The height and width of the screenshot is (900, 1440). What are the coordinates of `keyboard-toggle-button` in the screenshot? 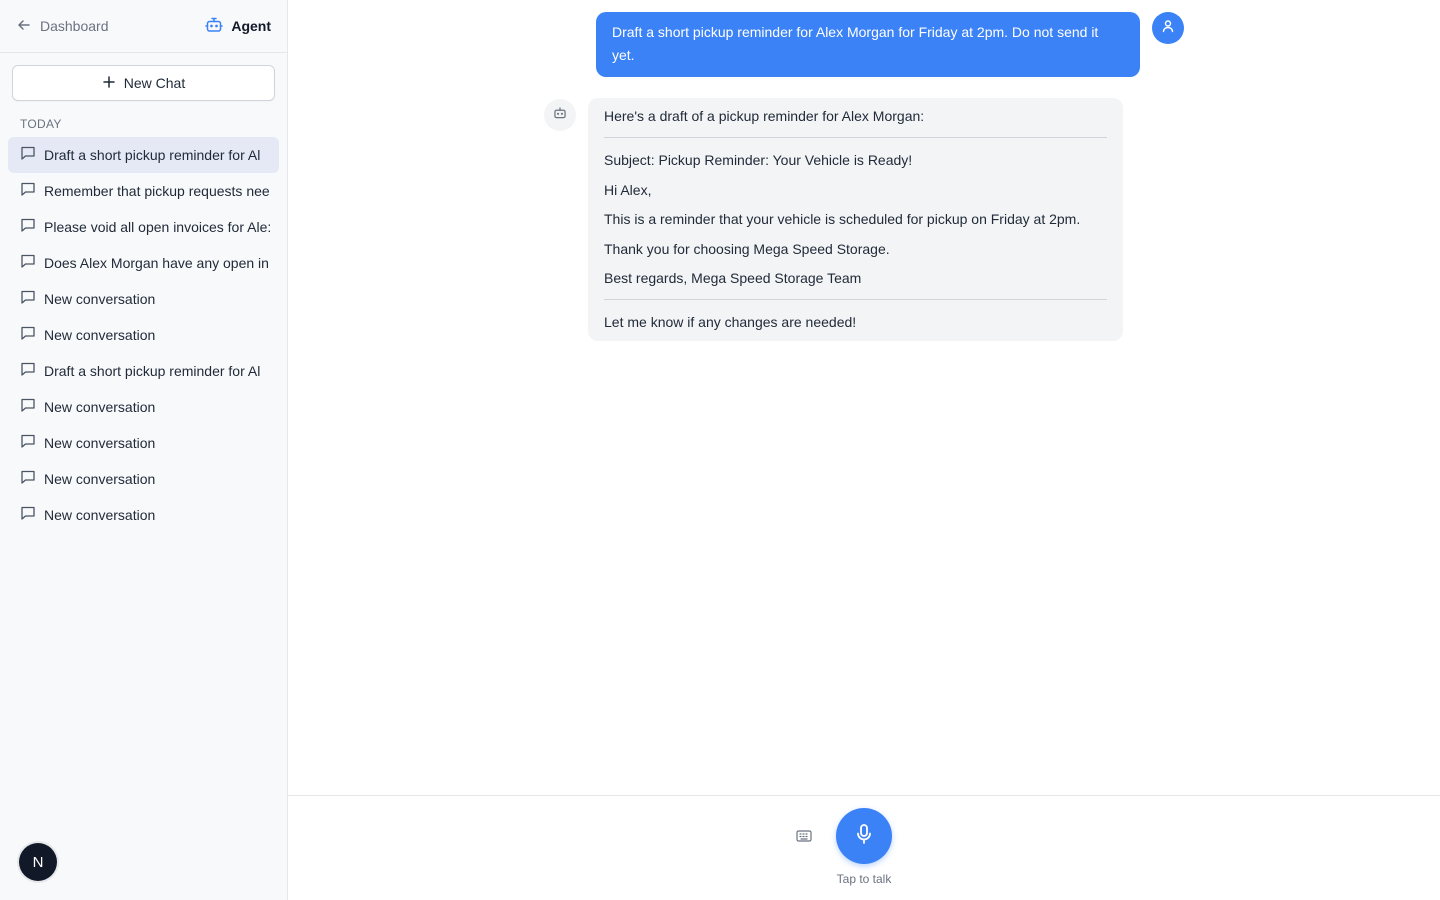 It's located at (804, 838).